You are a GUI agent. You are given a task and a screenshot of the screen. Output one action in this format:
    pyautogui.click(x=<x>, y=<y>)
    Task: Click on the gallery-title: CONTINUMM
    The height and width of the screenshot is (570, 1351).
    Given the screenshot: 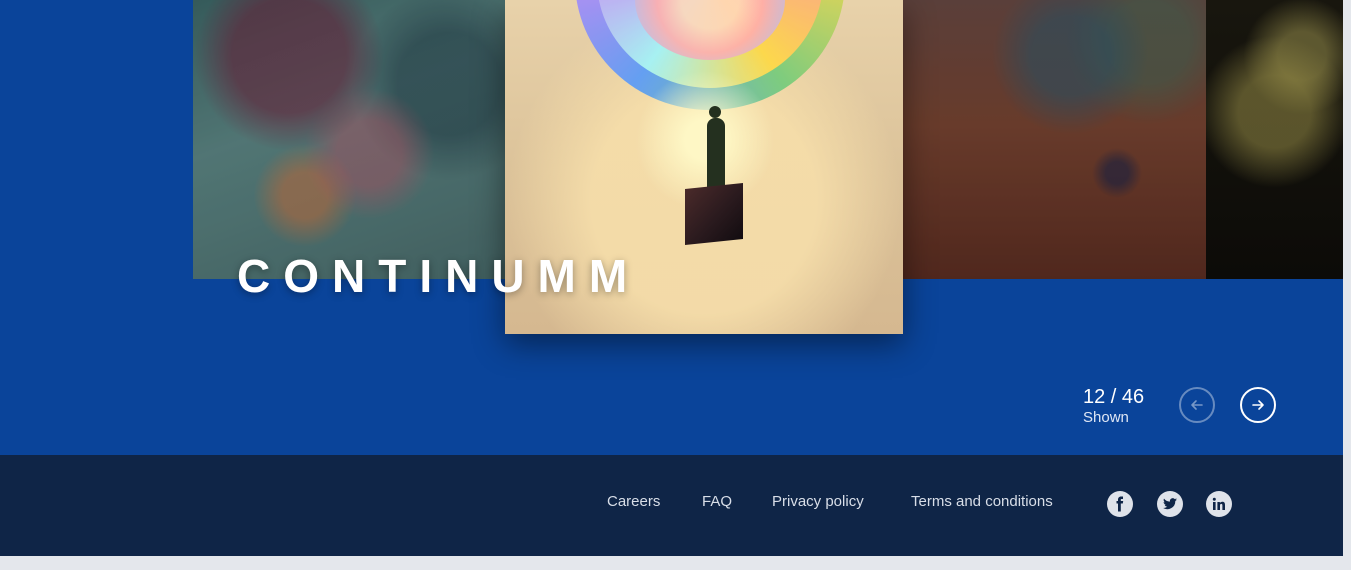 What is the action you would take?
    pyautogui.click(x=439, y=276)
    